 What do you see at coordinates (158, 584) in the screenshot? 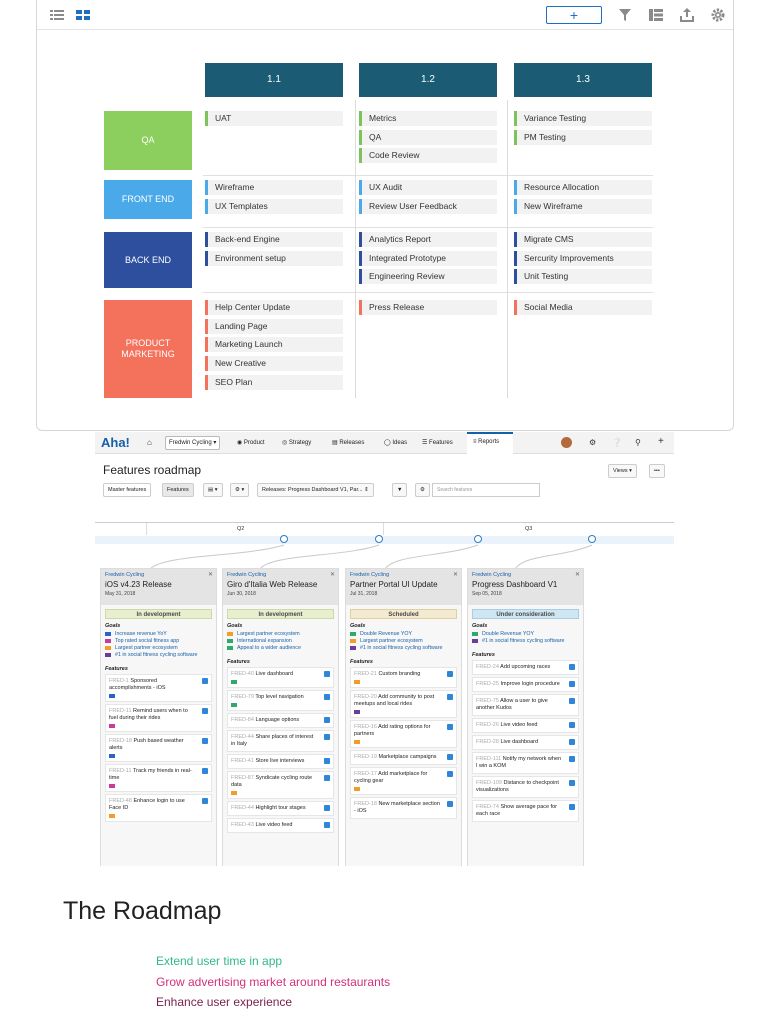
I see `release-title: iOS v4.23 Release` at bounding box center [158, 584].